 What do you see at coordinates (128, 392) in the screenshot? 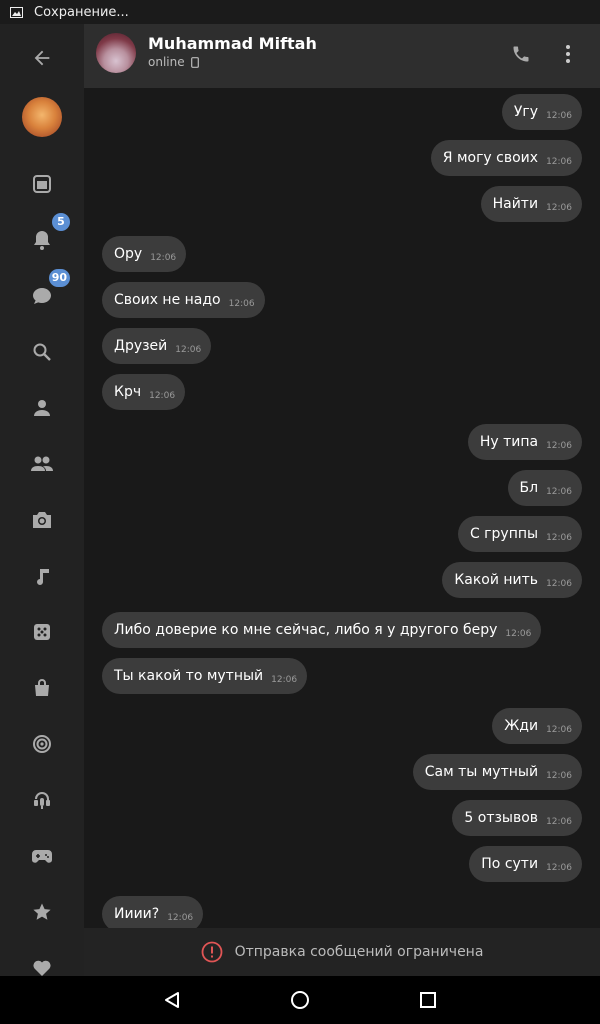
I see `message-text: Крч` at bounding box center [128, 392].